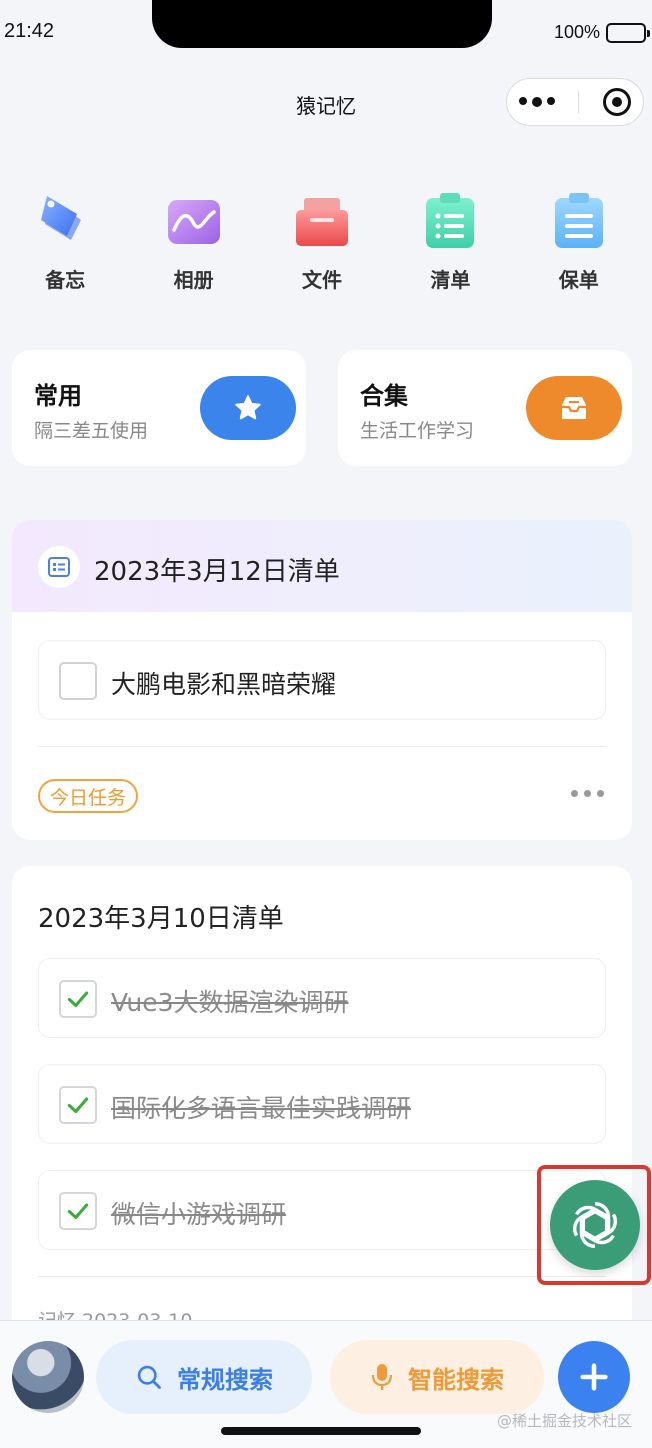 The image size is (652, 1448). What do you see at coordinates (322, 1210) in the screenshot?
I see `todo-item: 微信小游戏调研` at bounding box center [322, 1210].